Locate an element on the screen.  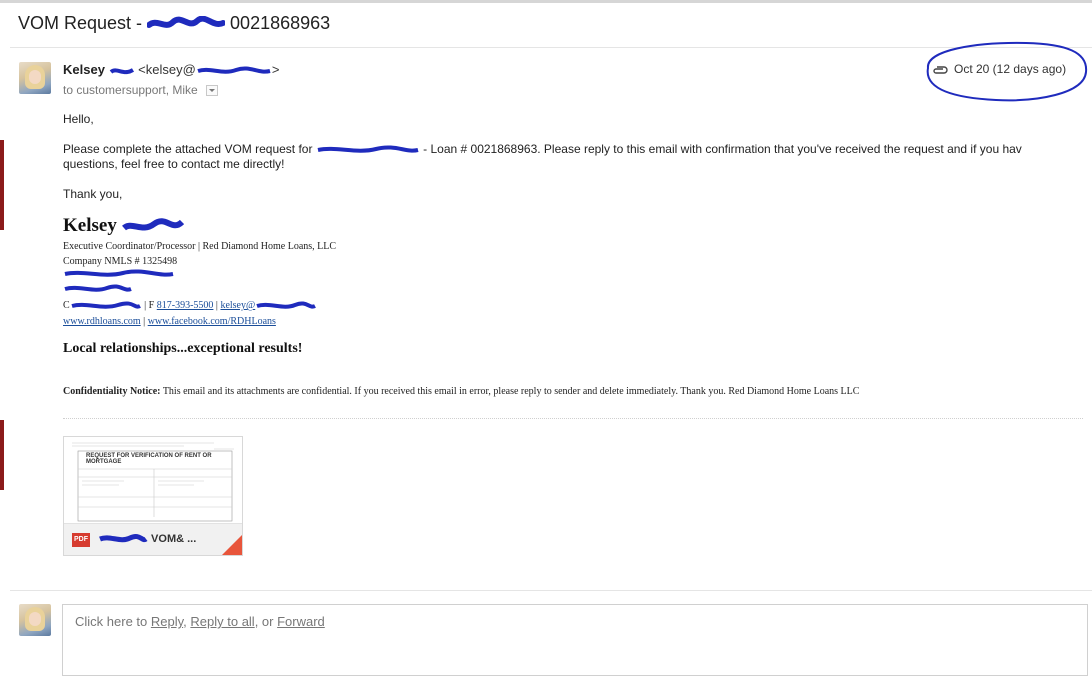
attachment-corner-fold is located at coordinates (232, 545).